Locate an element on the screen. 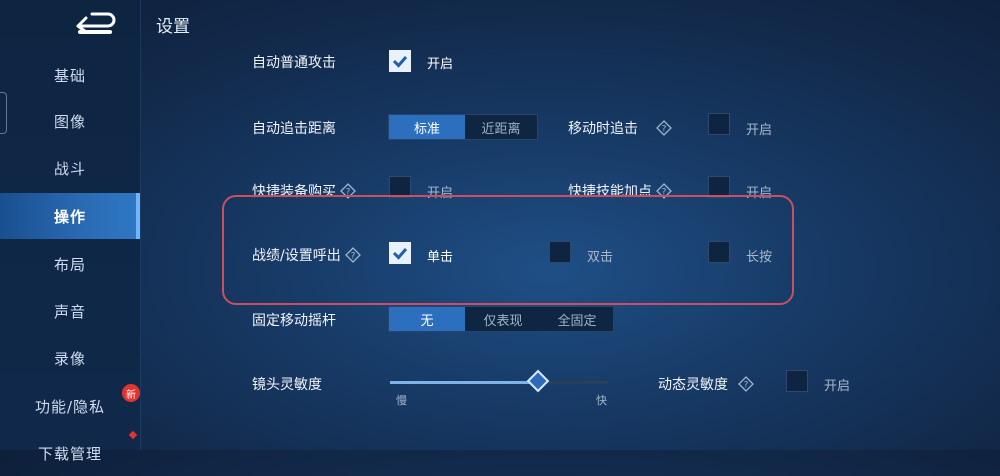  auto-chase-segmented: 标准 近距离 is located at coordinates (463, 127).